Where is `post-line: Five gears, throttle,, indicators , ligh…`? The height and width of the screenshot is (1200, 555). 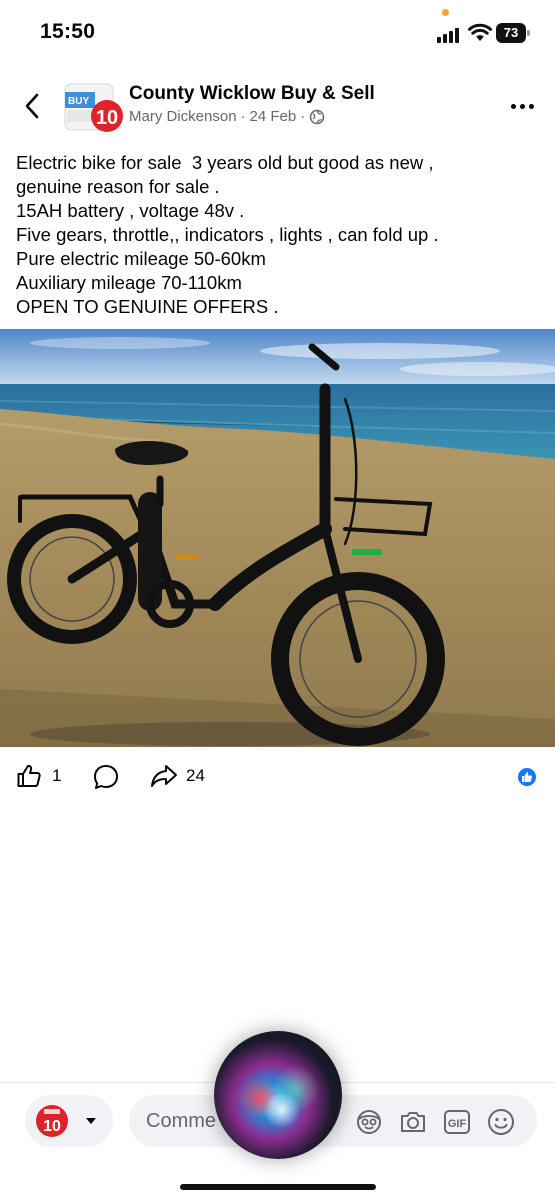
post-line: Five gears, throttle,, indicators , ligh… is located at coordinates (227, 234).